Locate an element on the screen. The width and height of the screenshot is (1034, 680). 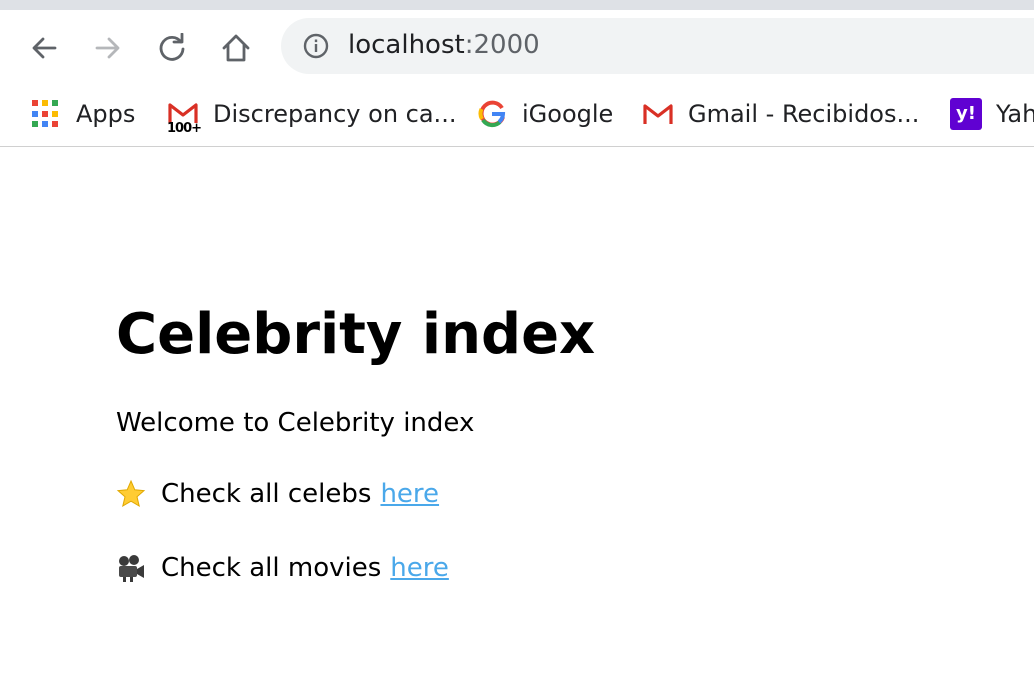
window-top-strip is located at coordinates (517, 5).